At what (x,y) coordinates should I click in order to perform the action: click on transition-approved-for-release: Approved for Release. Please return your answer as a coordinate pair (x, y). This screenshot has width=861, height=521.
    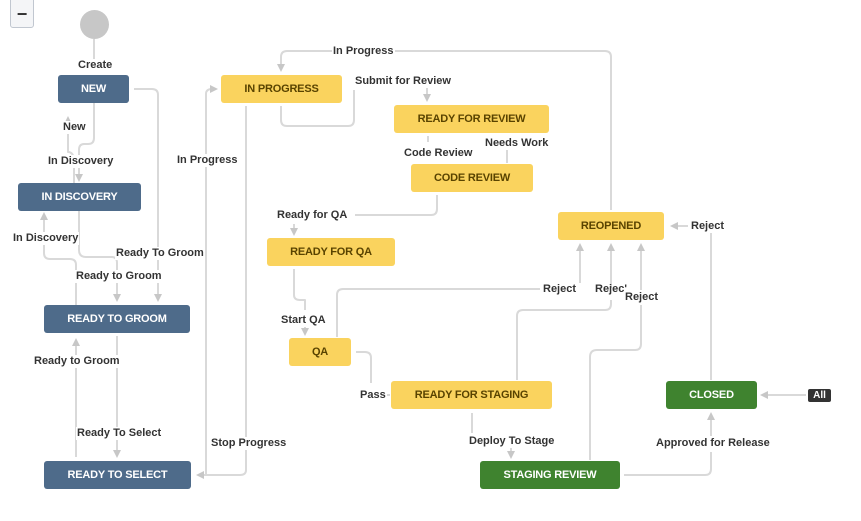
    Looking at the image, I should click on (713, 443).